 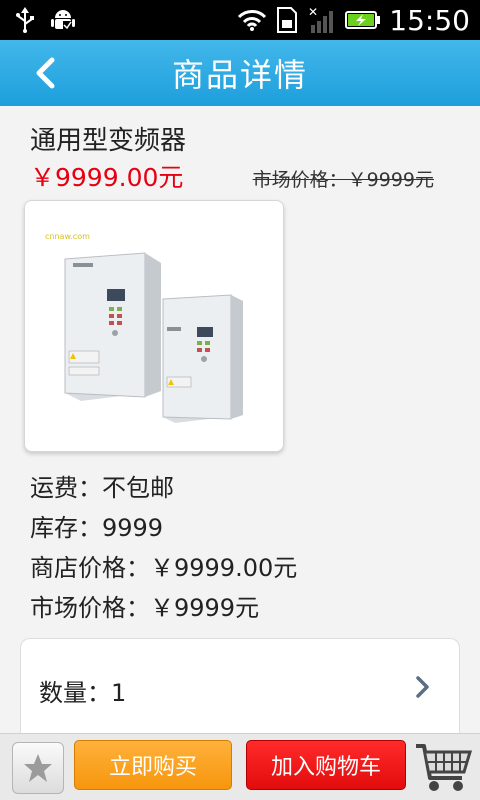 I want to click on usb-icon, so click(x=25, y=20).